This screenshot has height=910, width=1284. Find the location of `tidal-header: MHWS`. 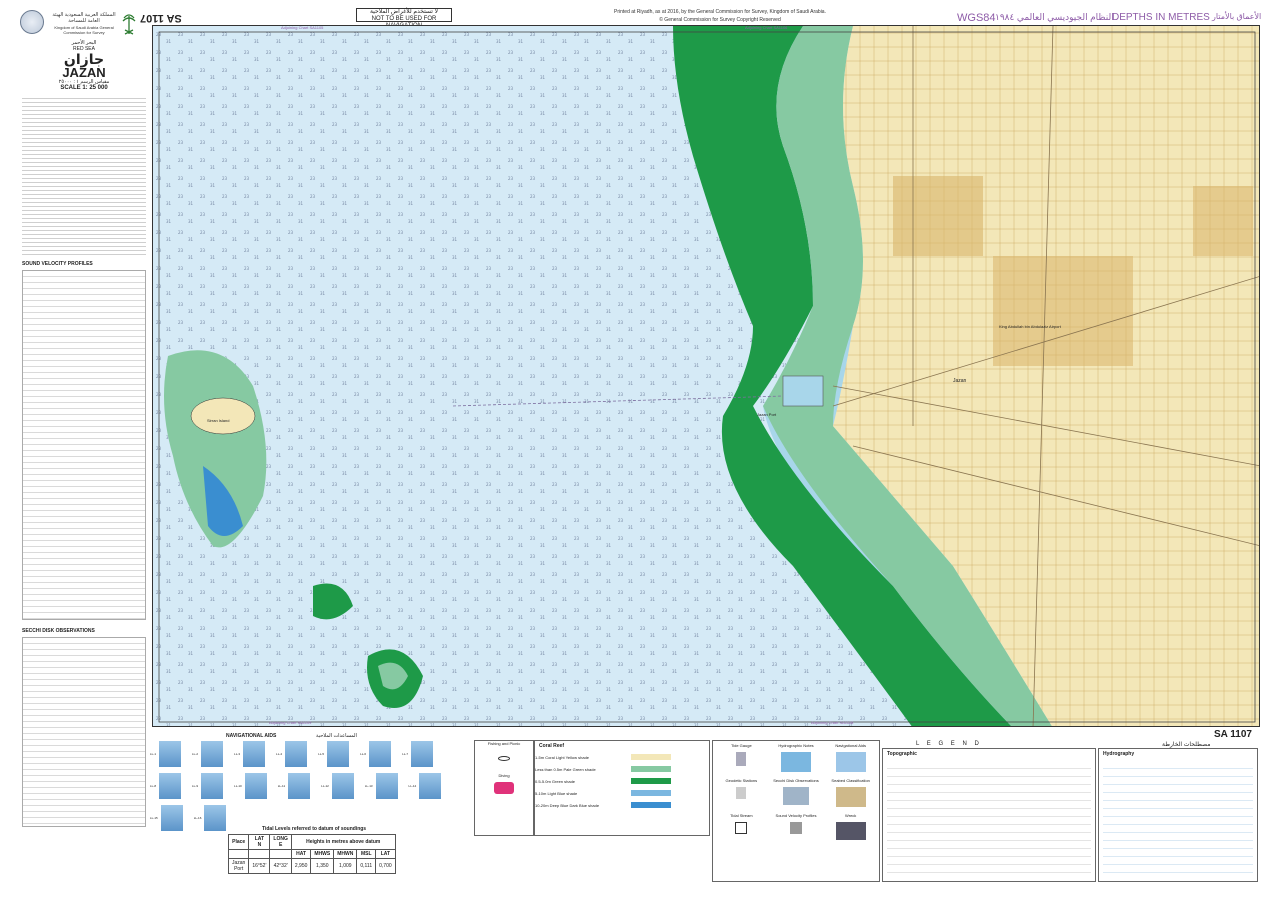

tidal-header: MHWS is located at coordinates (322, 854).